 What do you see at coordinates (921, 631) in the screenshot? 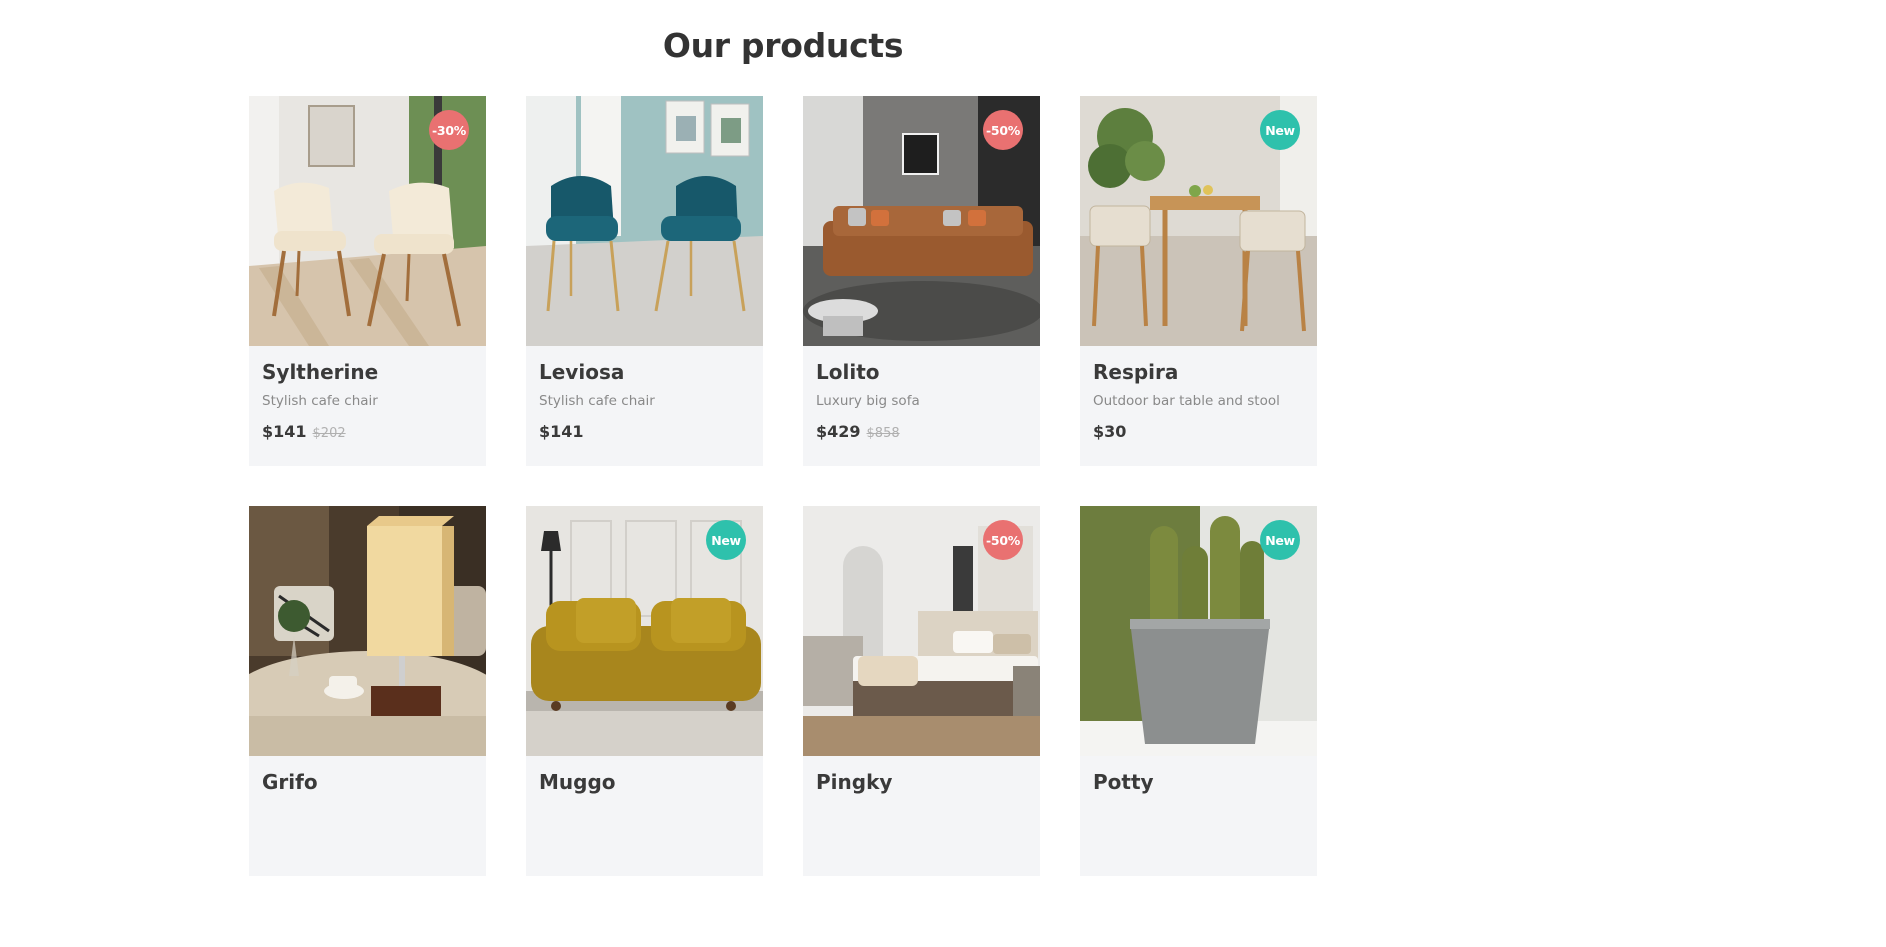
I see `bedroom-image: -50%` at bounding box center [921, 631].